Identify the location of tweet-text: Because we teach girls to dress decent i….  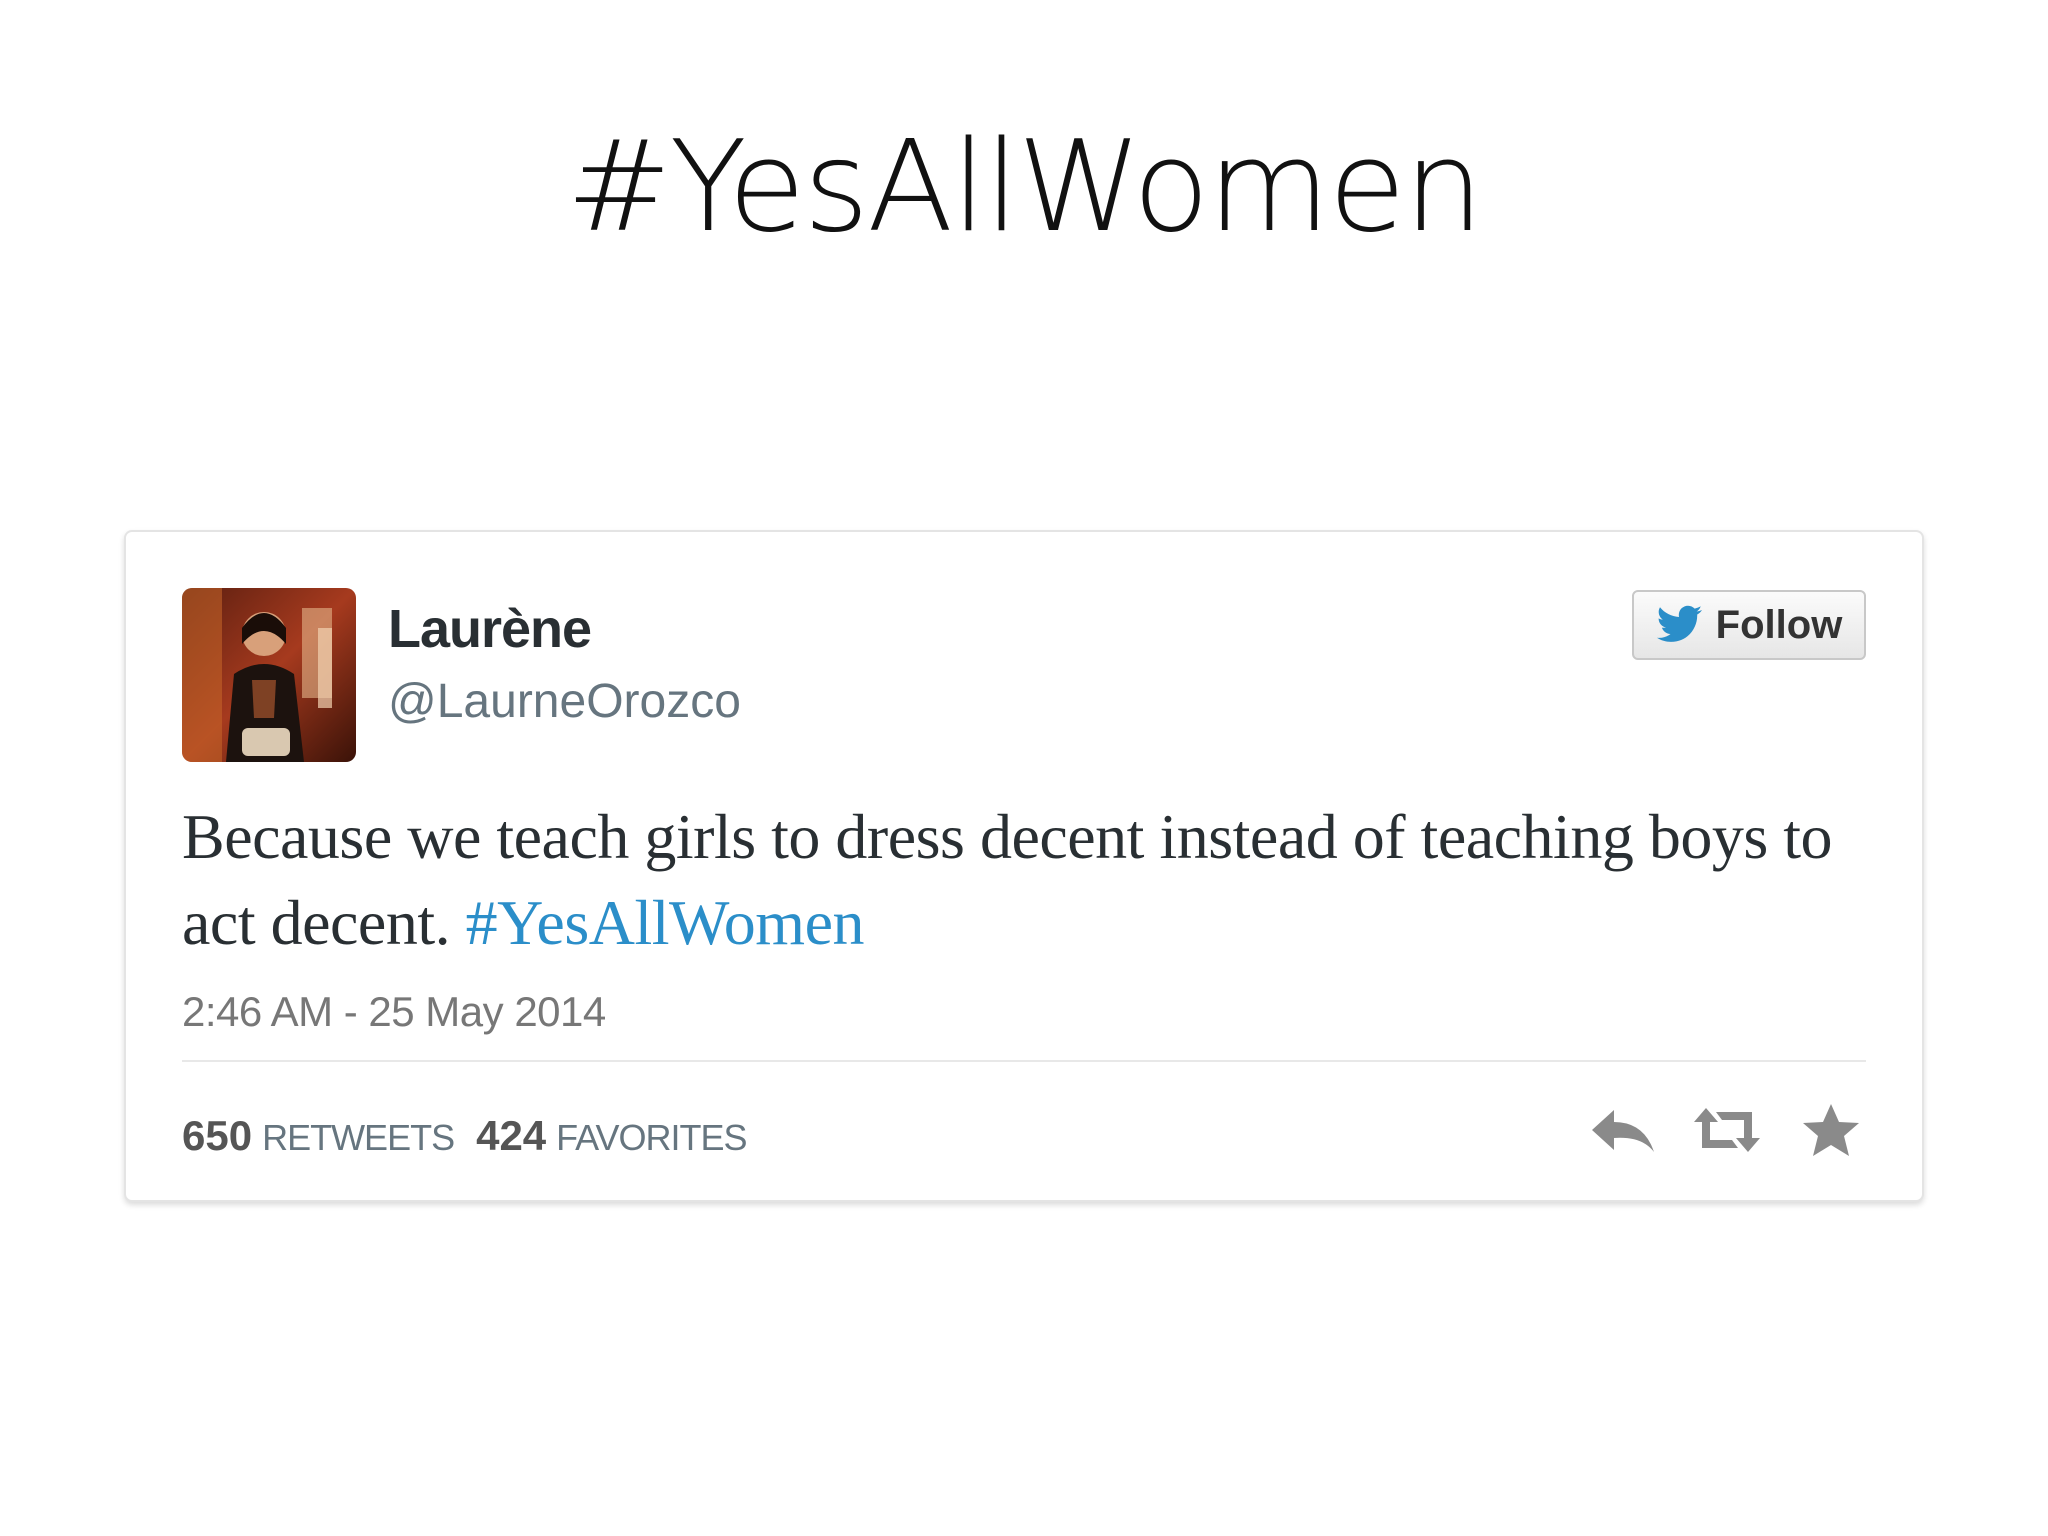
(1022, 880).